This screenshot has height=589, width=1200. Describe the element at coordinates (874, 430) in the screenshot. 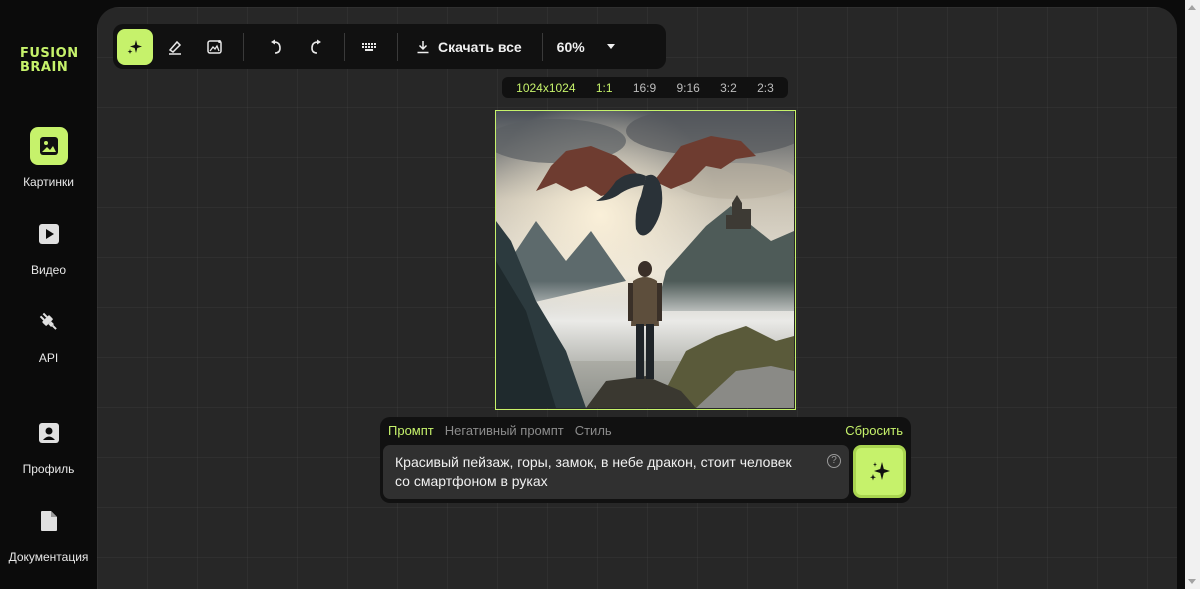

I see `reset-button: Сбросить` at that location.